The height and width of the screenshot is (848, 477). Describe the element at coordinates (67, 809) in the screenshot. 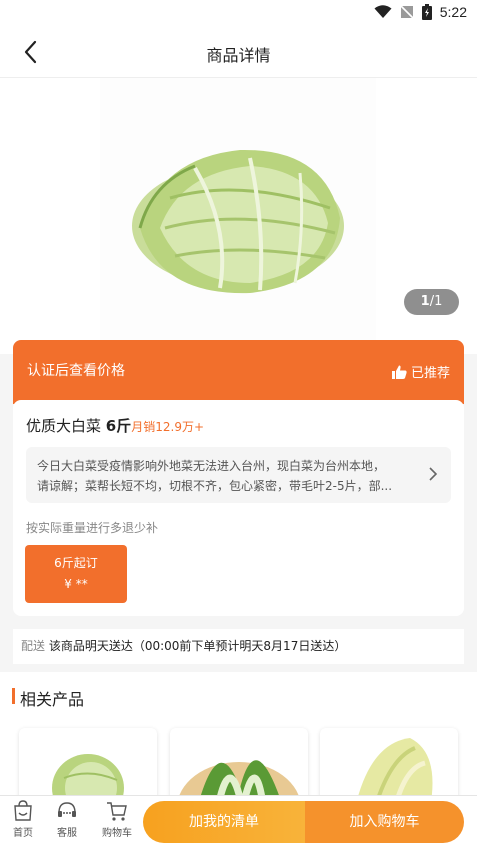

I see `headset-icon` at that location.